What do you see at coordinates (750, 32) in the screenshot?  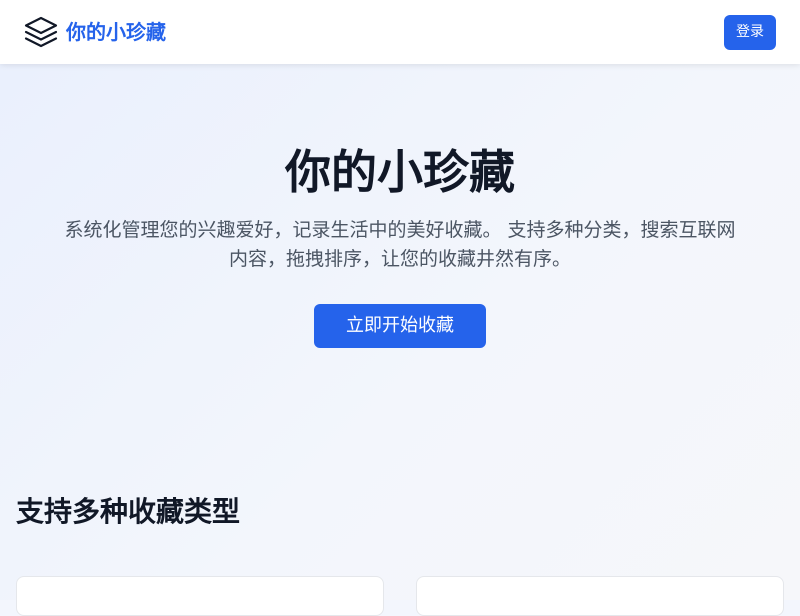 I see `login-button: 登录` at bounding box center [750, 32].